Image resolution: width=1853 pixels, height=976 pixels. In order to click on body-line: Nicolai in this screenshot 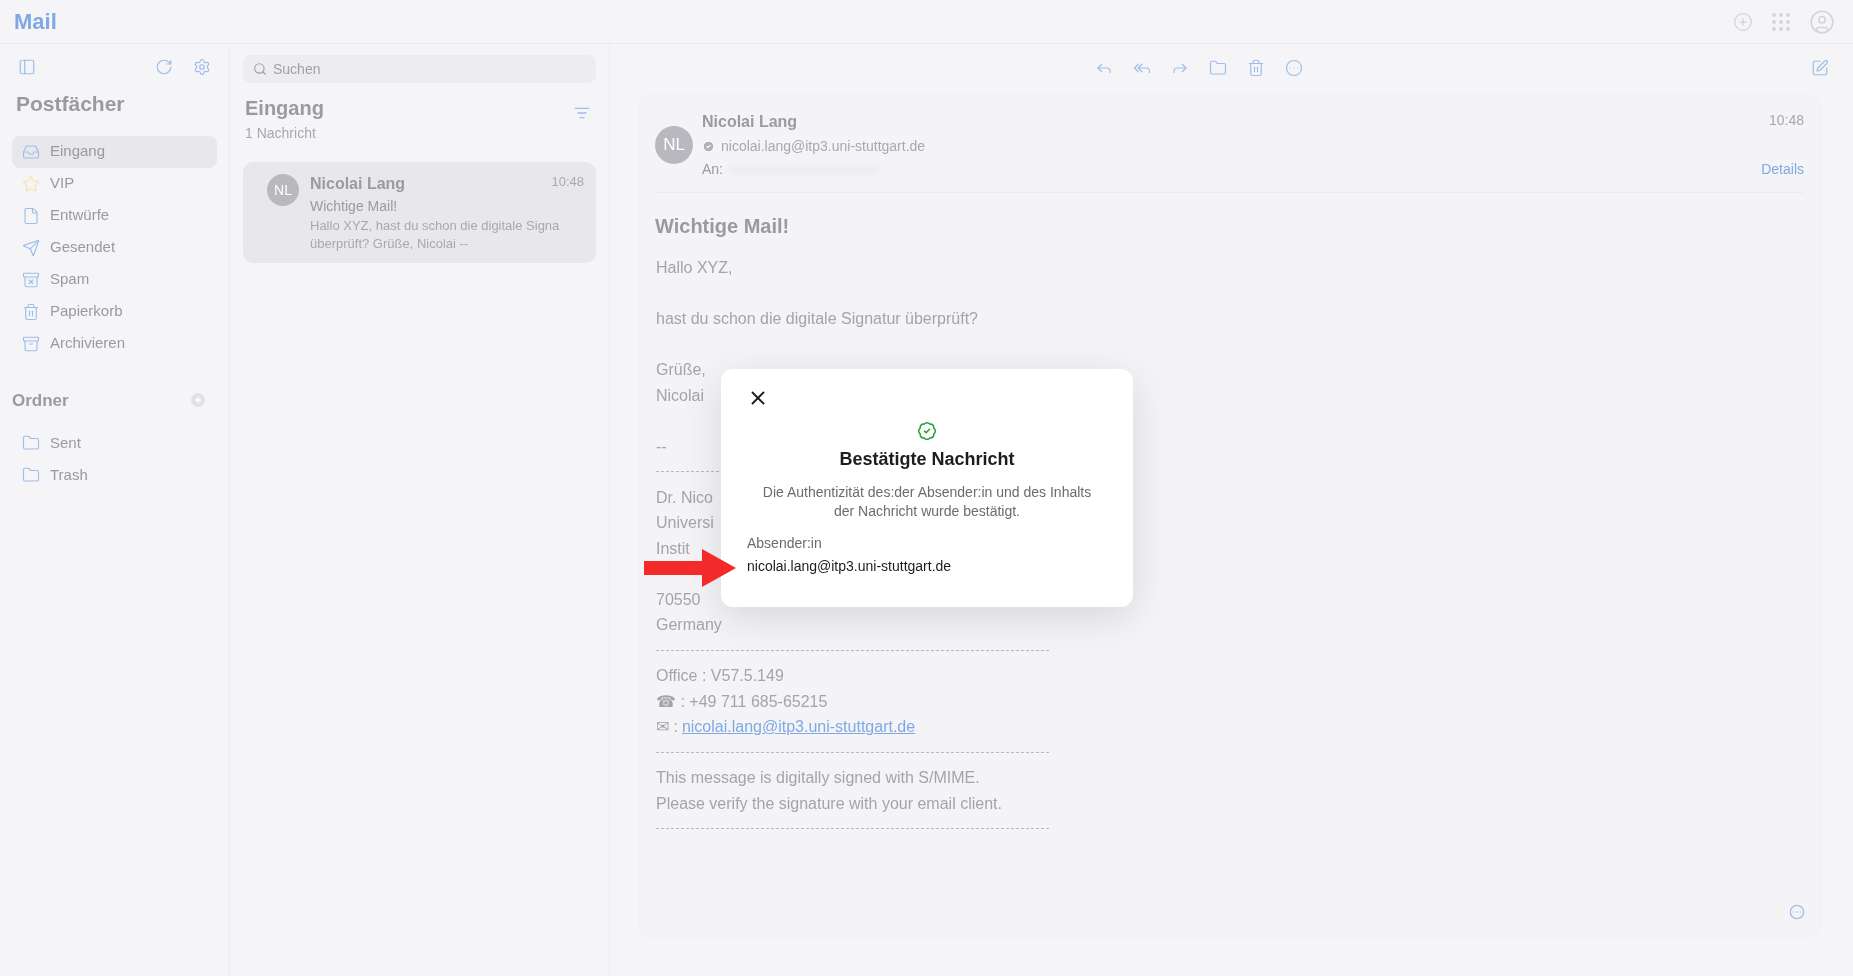, I will do `click(680, 395)`.